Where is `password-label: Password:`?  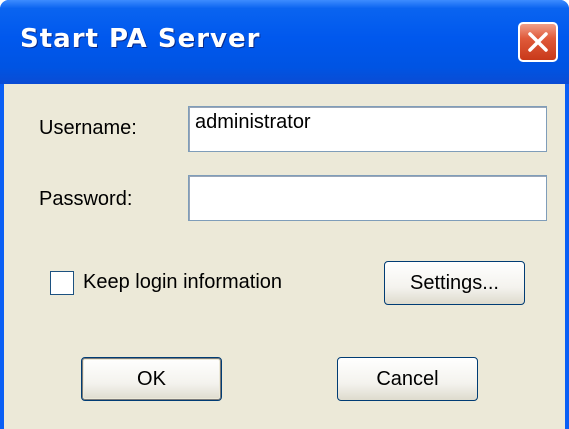 password-label: Password: is located at coordinates (86, 199).